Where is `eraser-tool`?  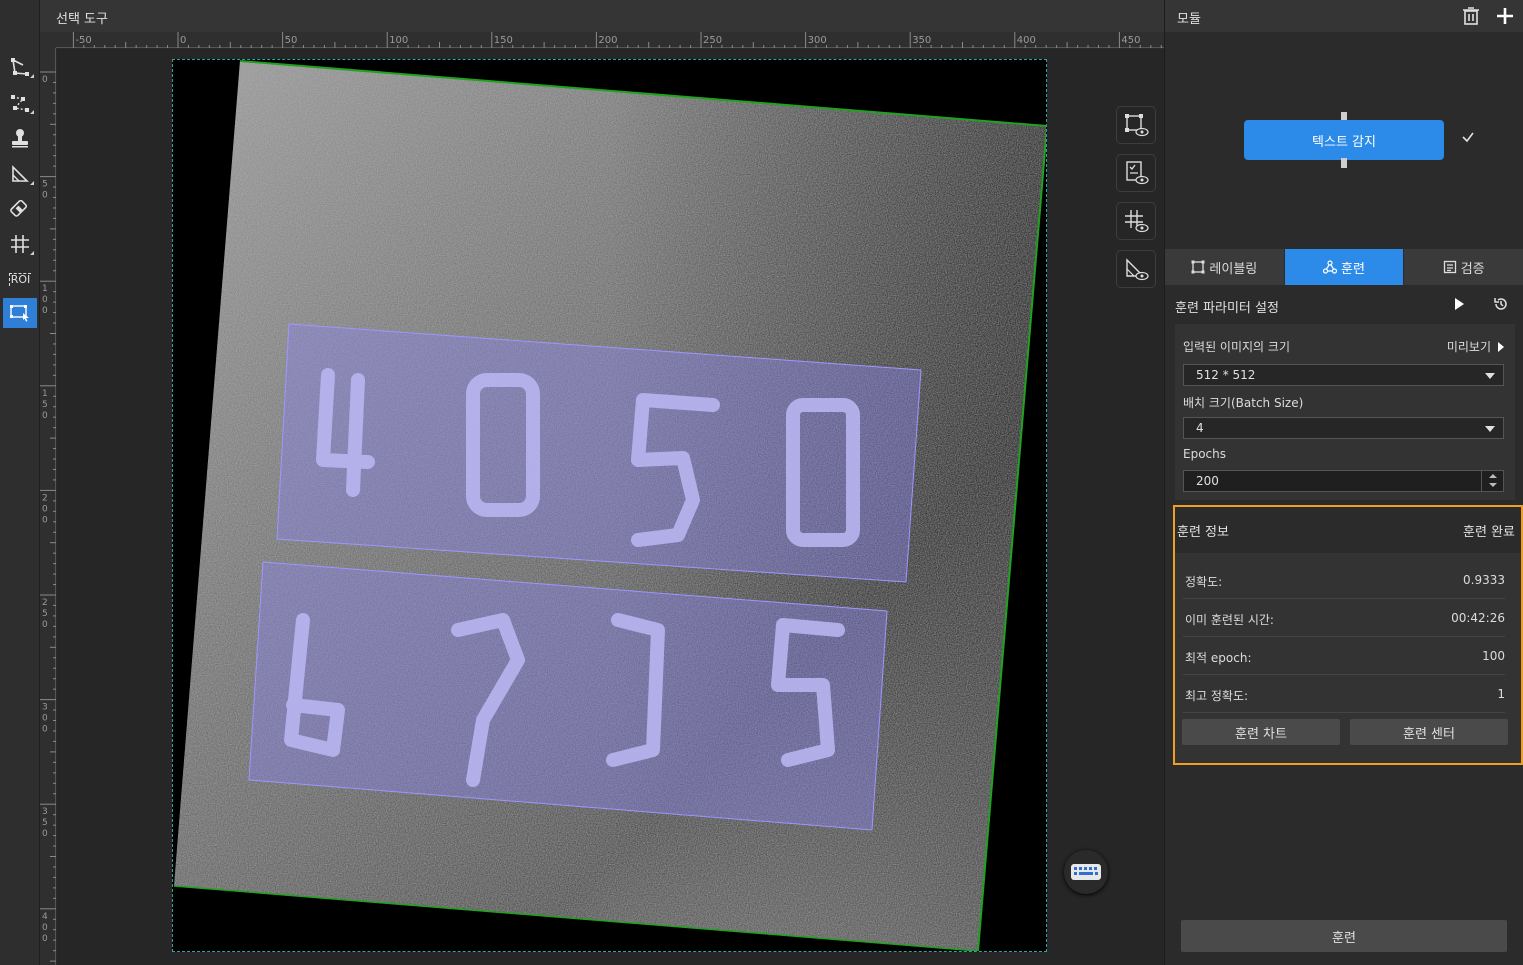
eraser-tool is located at coordinates (20, 209).